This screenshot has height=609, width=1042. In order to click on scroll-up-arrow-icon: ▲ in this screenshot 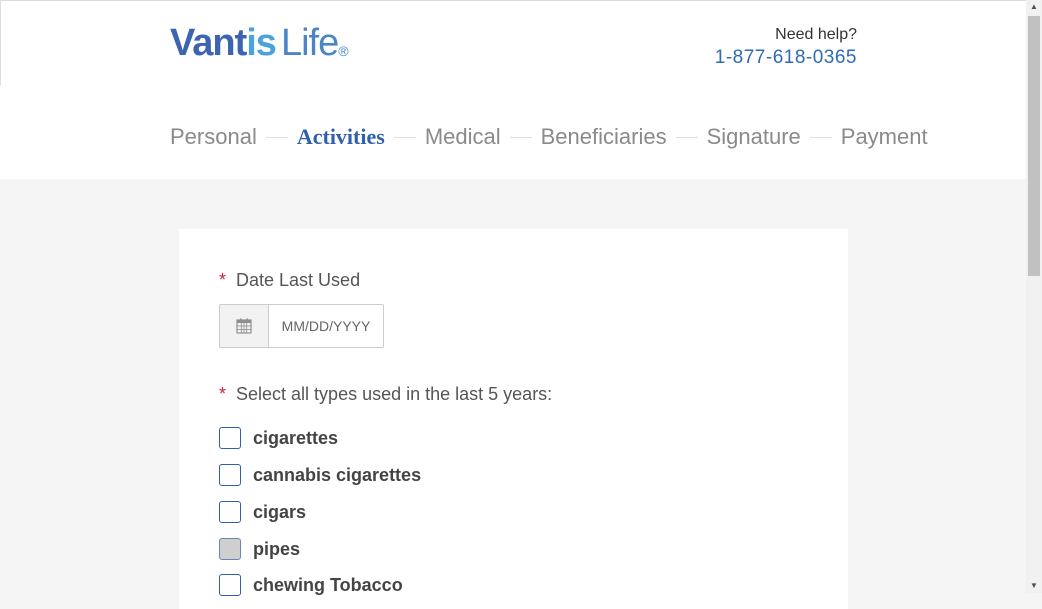, I will do `click(1034, 7)`.